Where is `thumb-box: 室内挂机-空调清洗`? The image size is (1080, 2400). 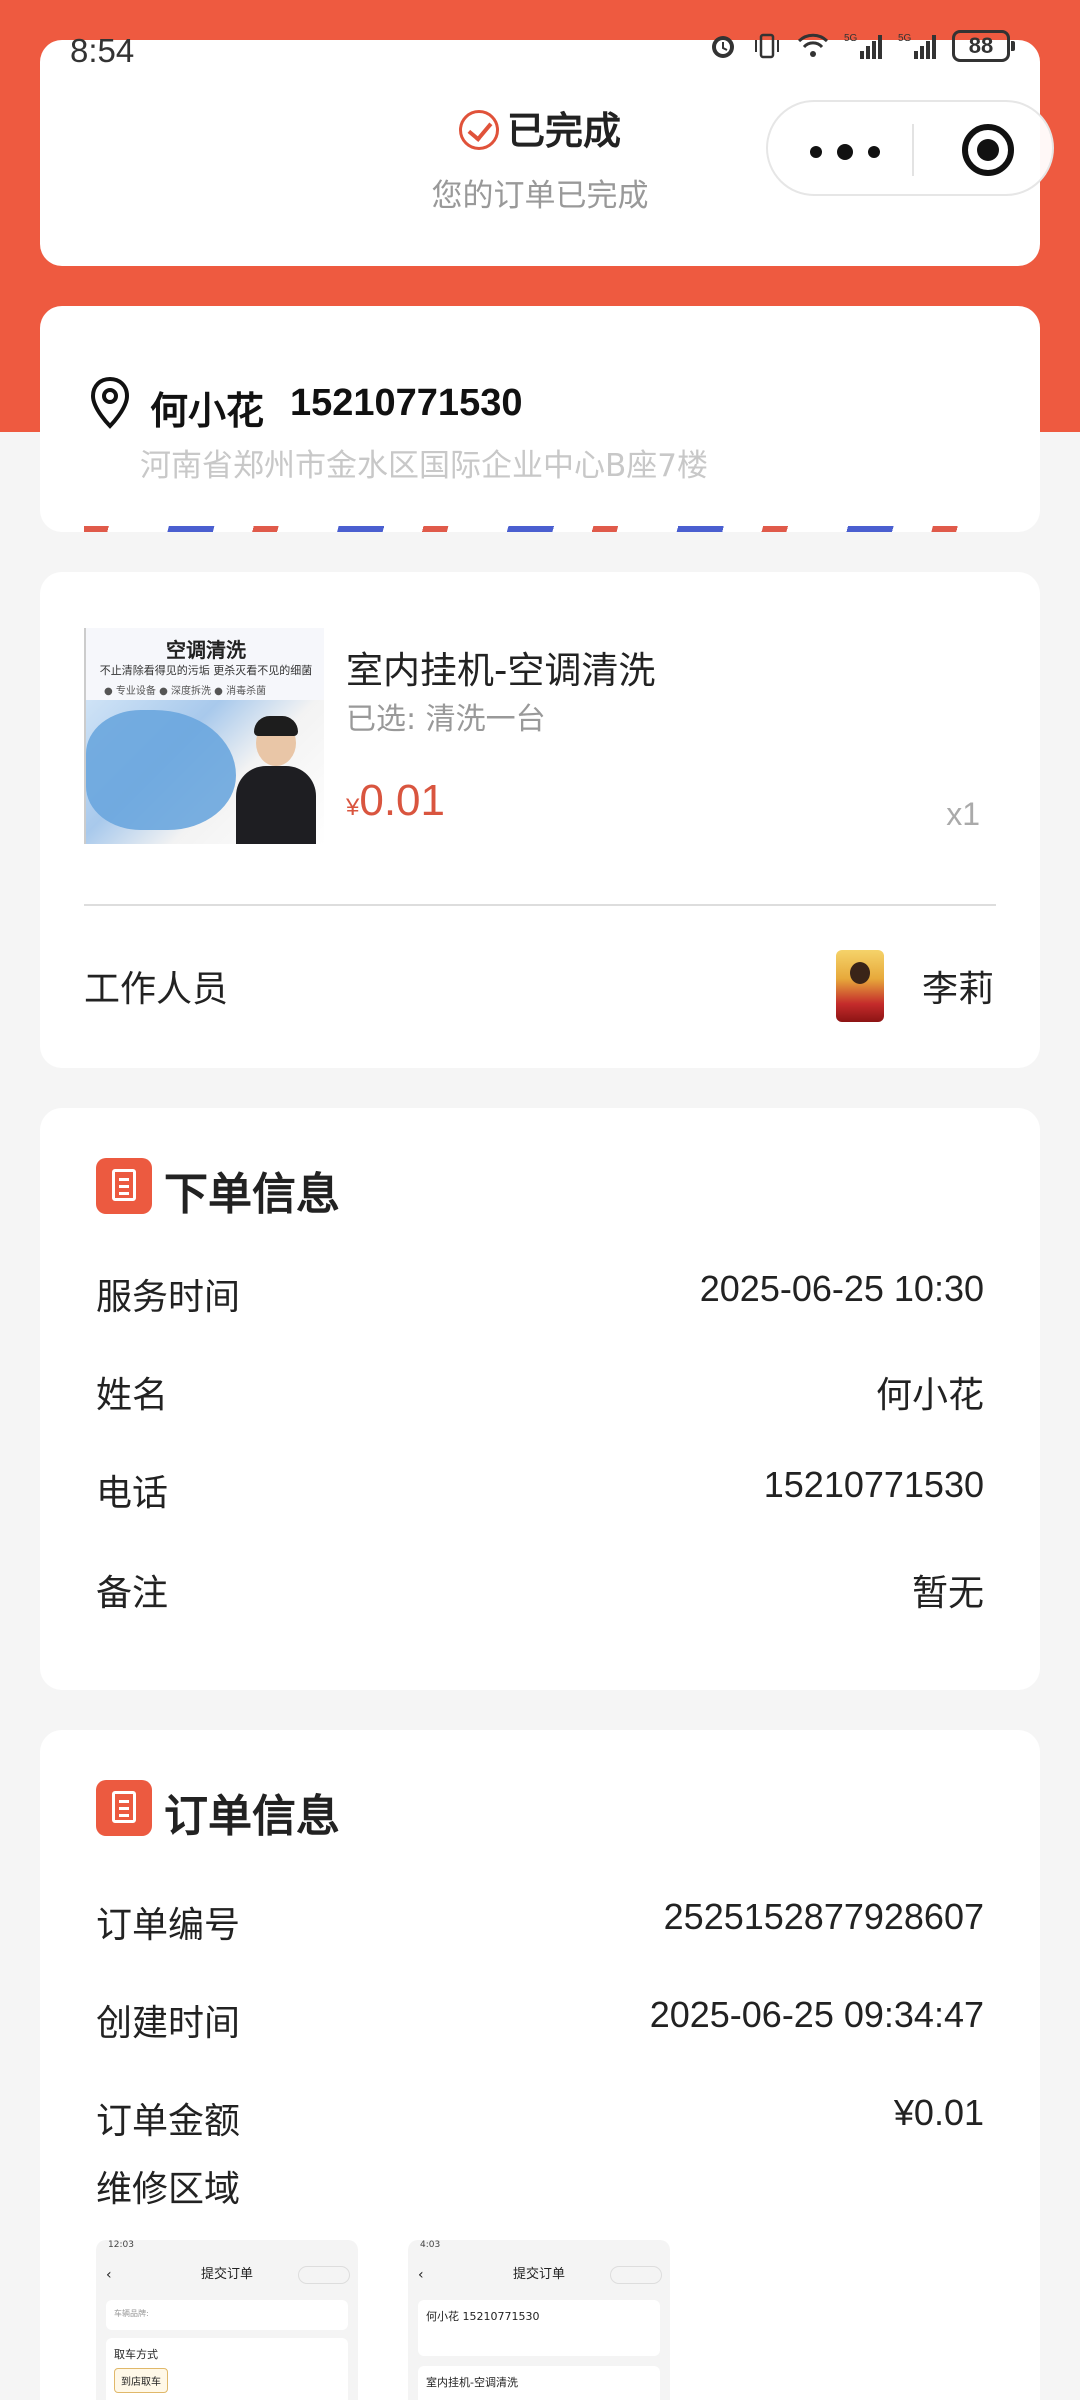 thumb-box: 室内挂机-空调清洗 is located at coordinates (539, 2383).